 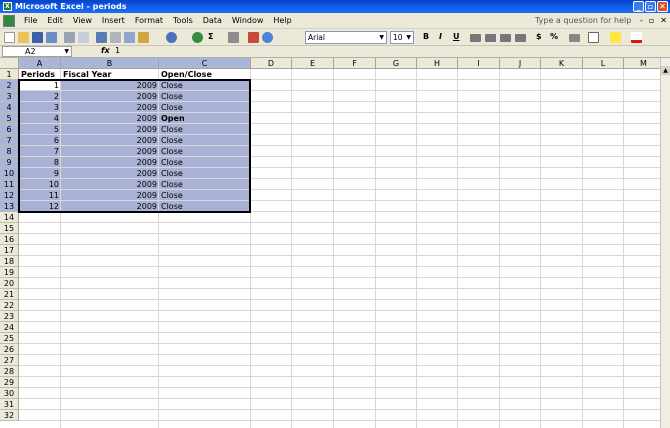 What do you see at coordinates (253, 37) in the screenshot?
I see `chart-wizard-icon` at bounding box center [253, 37].